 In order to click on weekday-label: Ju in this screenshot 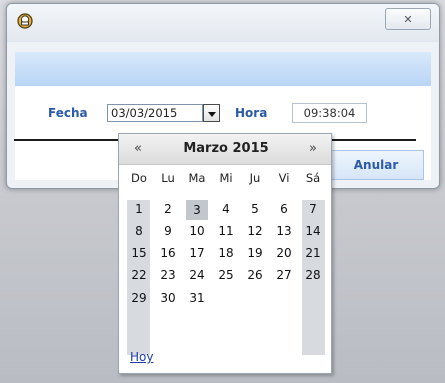, I will do `click(255, 178)`.